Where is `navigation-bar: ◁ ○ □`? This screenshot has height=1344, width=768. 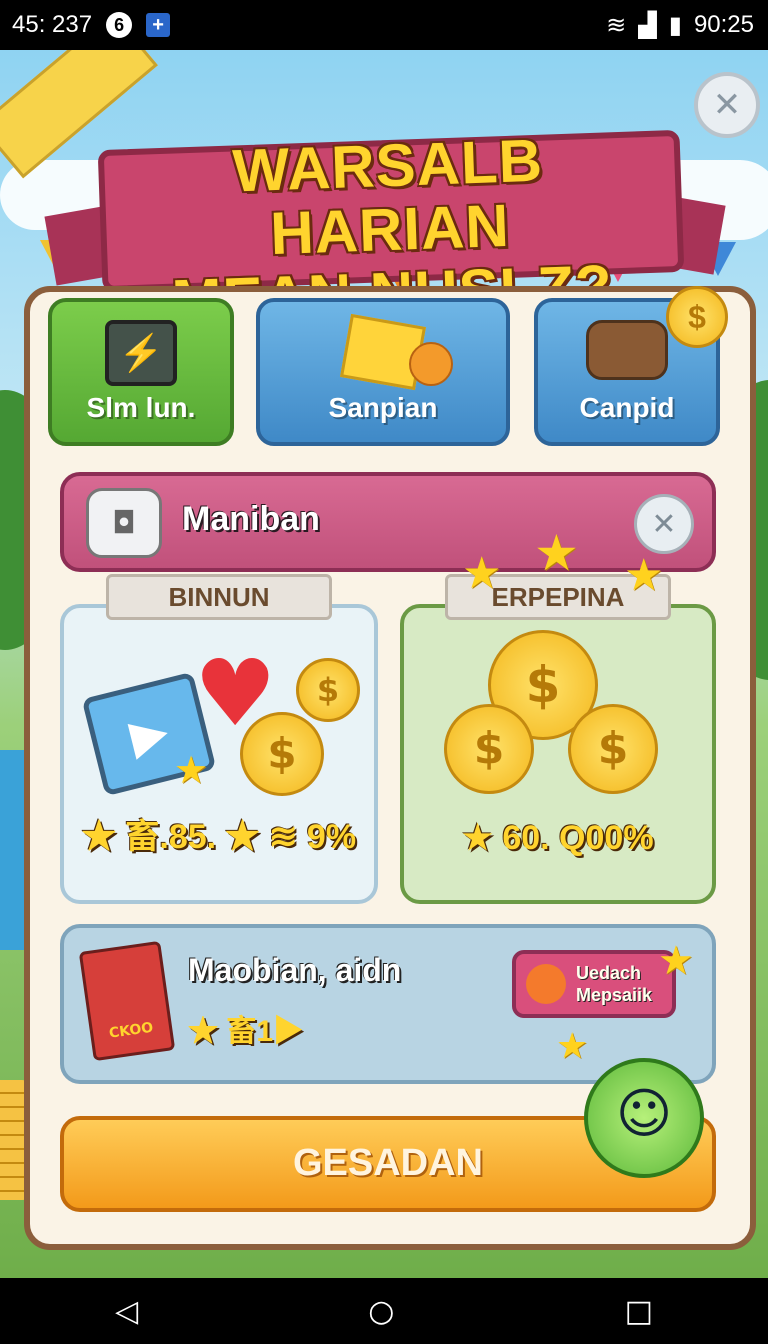 navigation-bar: ◁ ○ □ is located at coordinates (384, 1311).